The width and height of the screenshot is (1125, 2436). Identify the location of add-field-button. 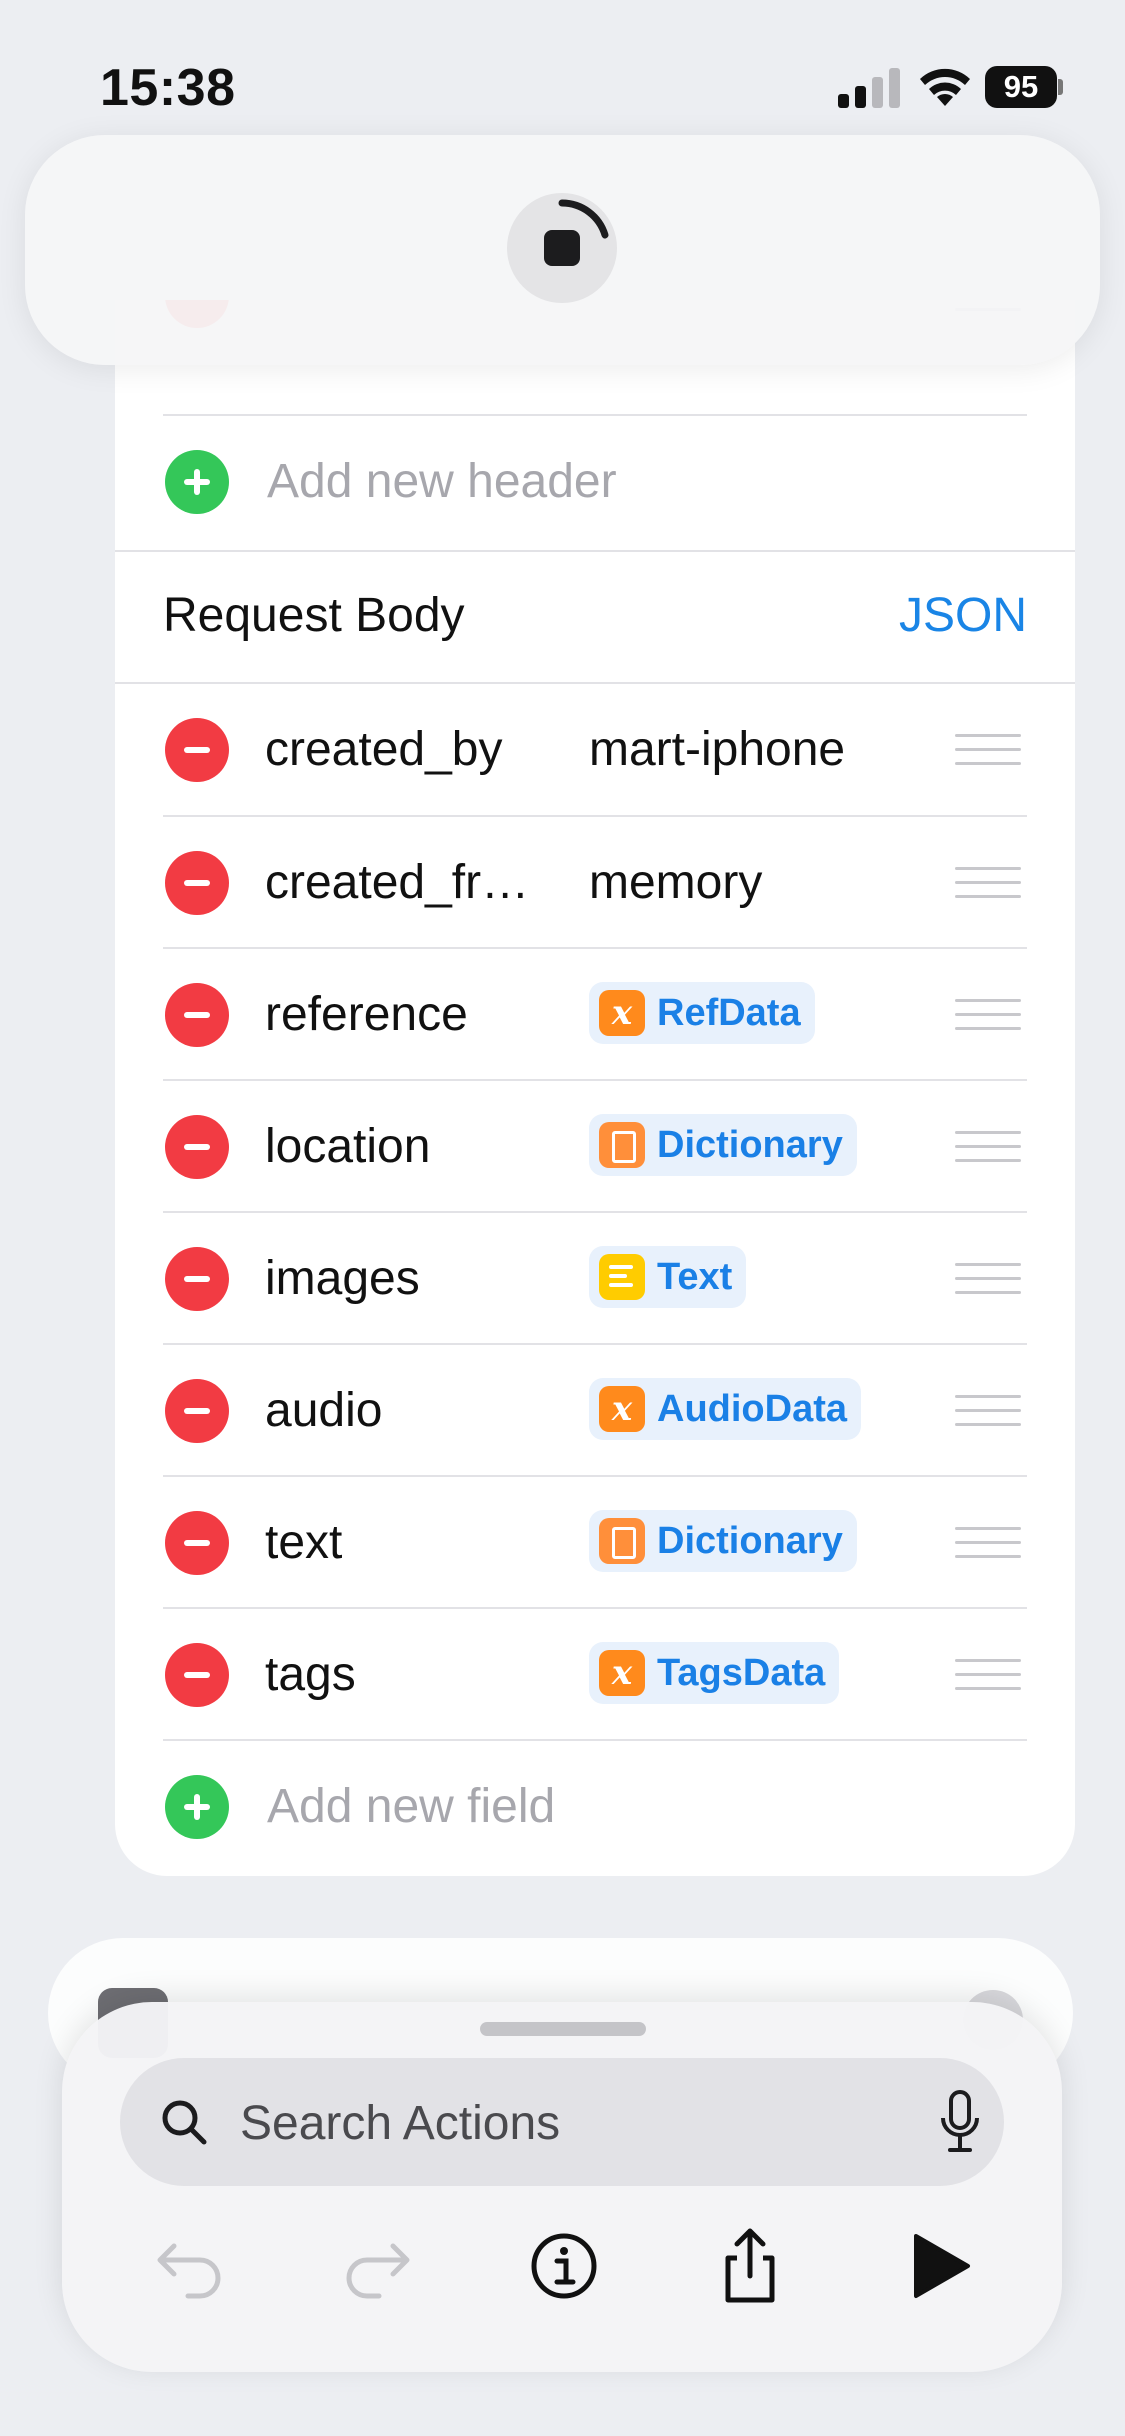
(197, 1807).